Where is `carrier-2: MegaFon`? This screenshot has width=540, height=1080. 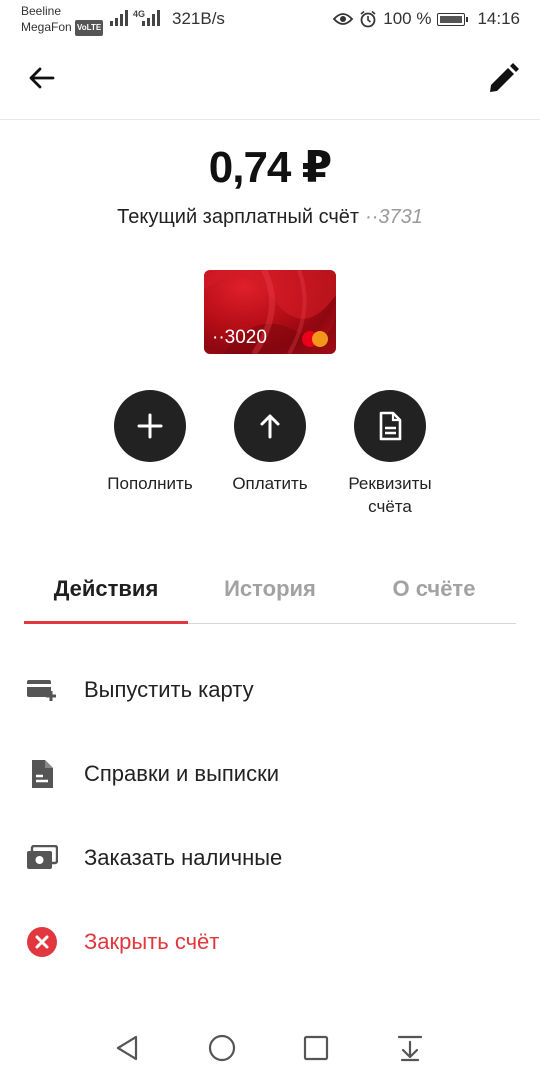 carrier-2: MegaFon is located at coordinates (46, 27).